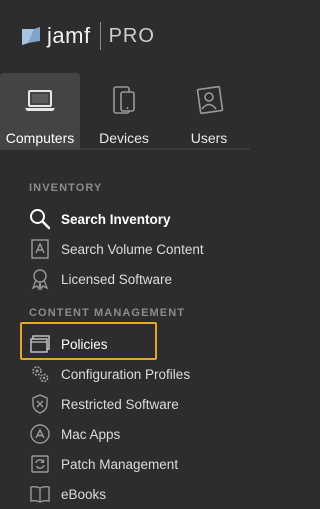  What do you see at coordinates (209, 100) in the screenshot?
I see `user-portrait-icon` at bounding box center [209, 100].